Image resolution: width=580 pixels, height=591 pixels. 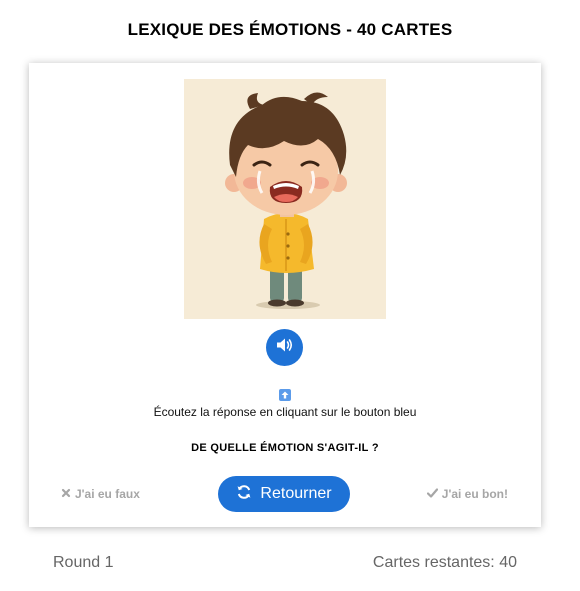 I want to click on page-title: LEXIQUE DES ÉMOTIONS - 40 CARTES, so click(x=290, y=29).